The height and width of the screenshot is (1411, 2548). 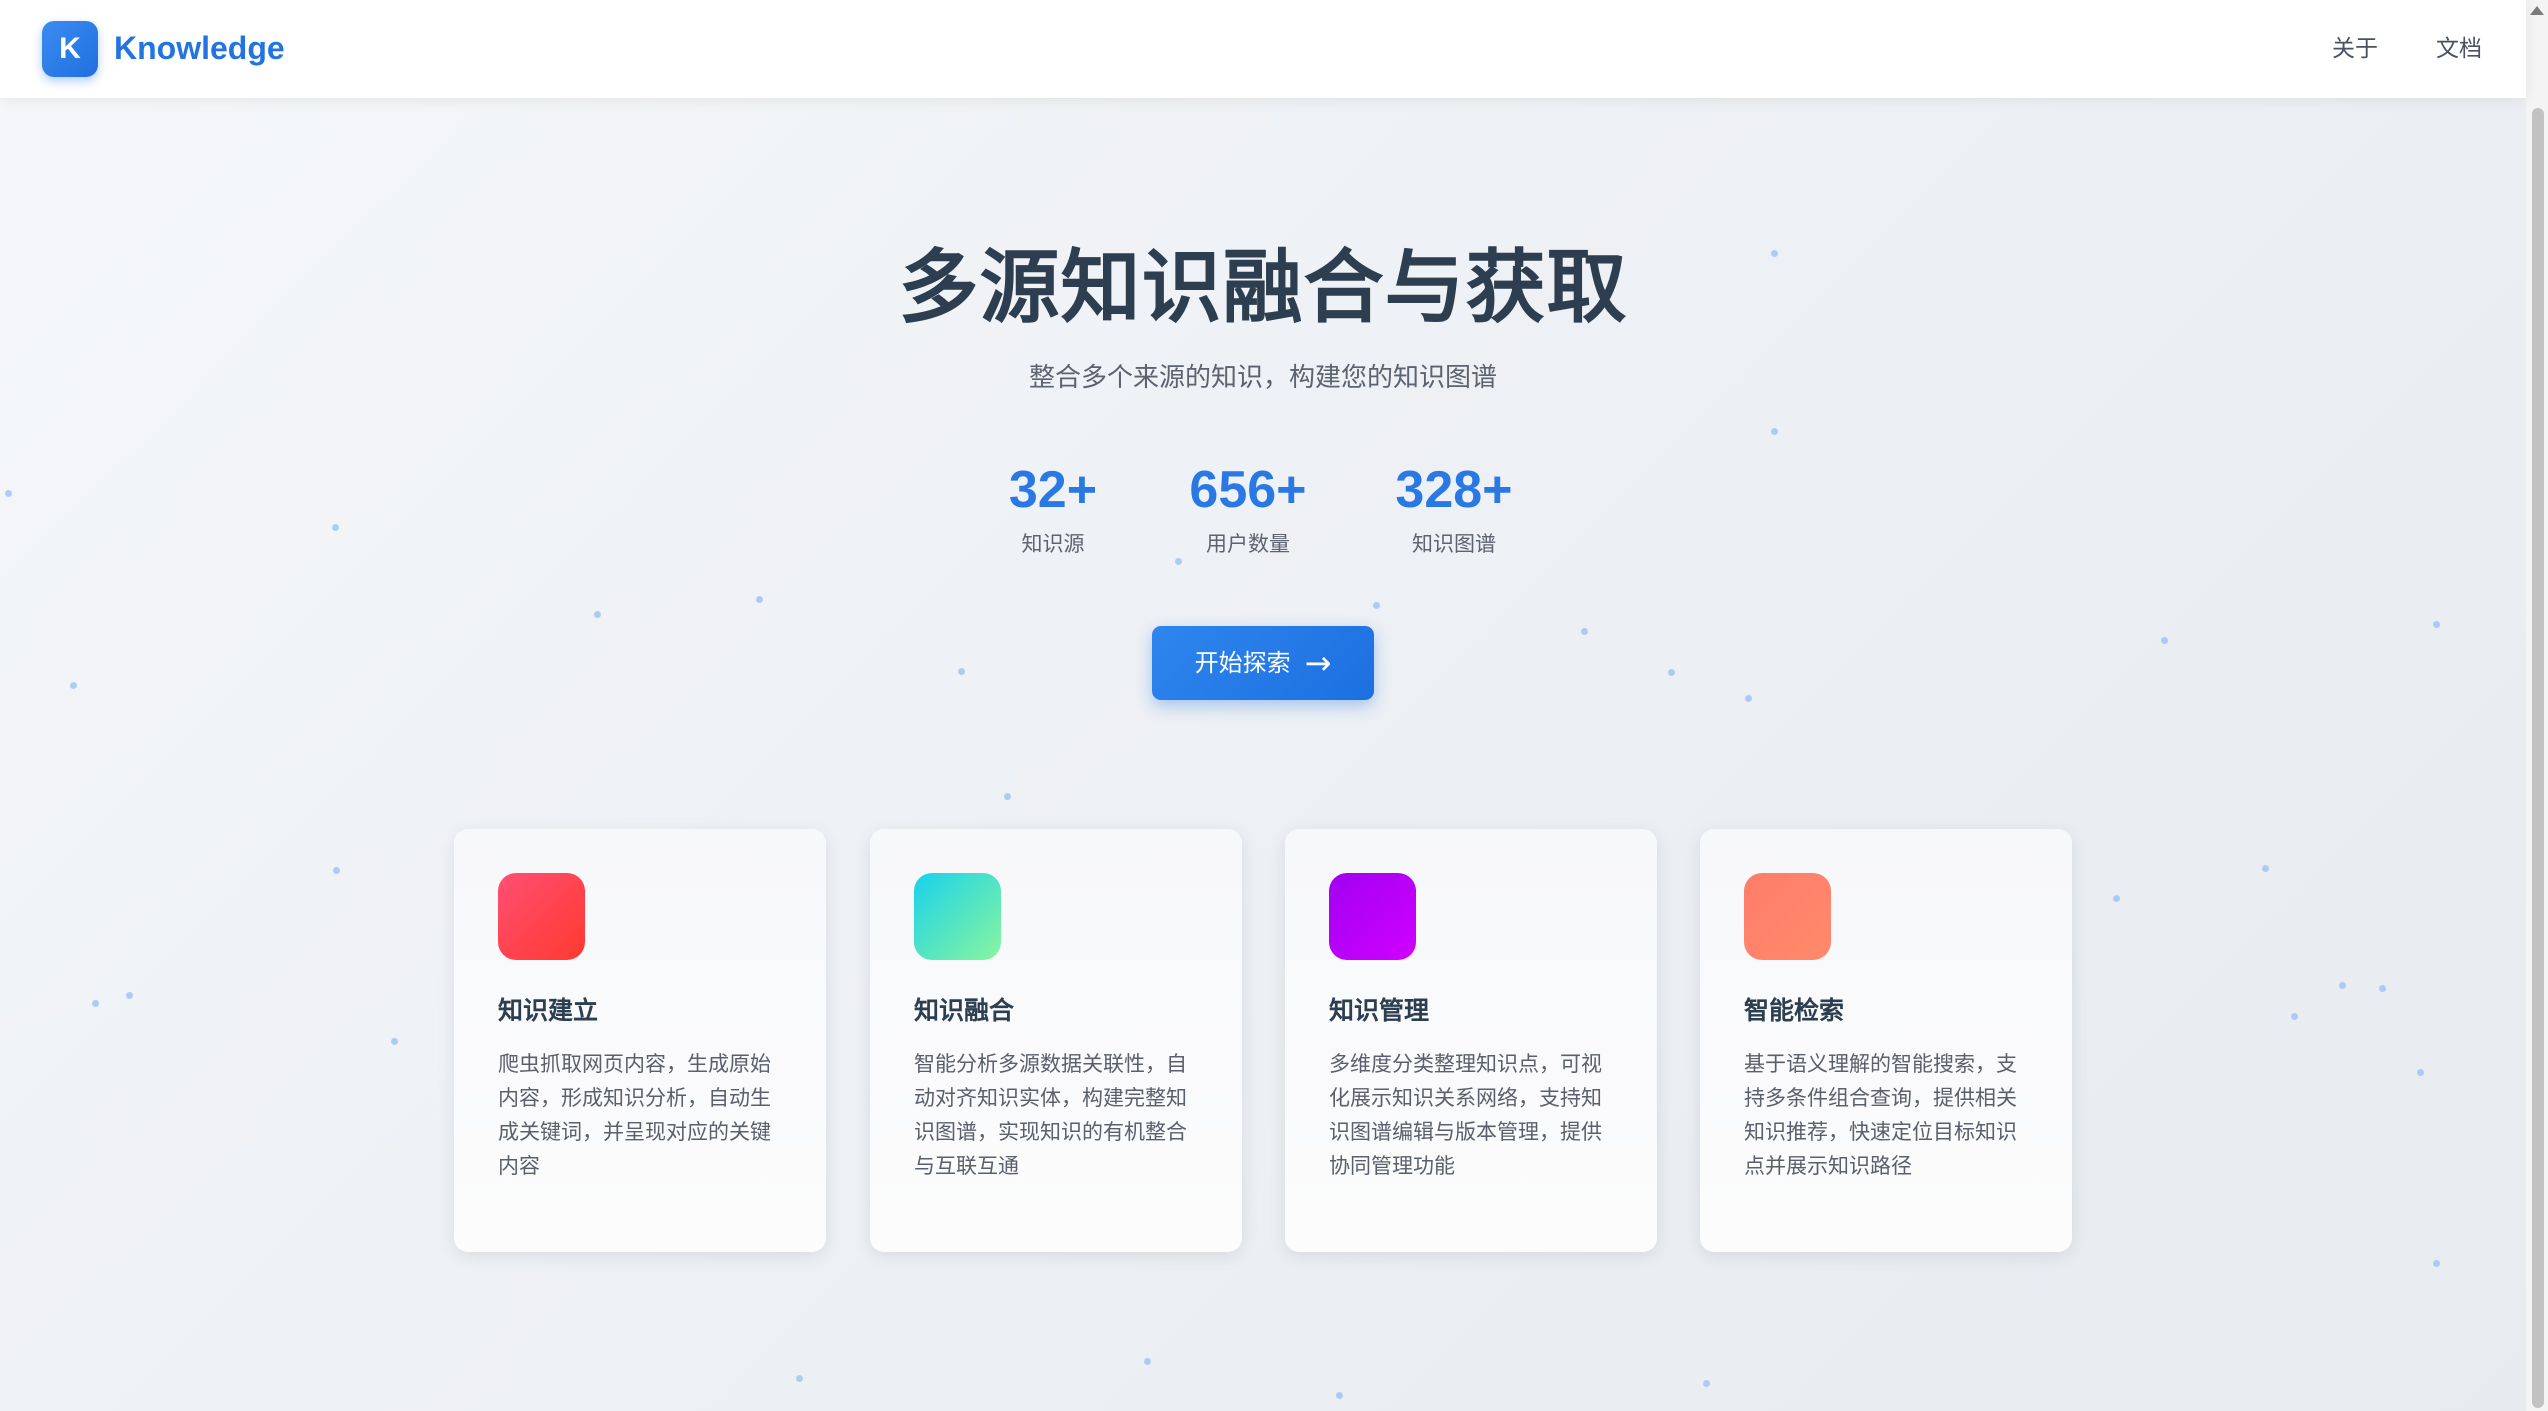 I want to click on stat-label: 用户数量, so click(x=1248, y=544).